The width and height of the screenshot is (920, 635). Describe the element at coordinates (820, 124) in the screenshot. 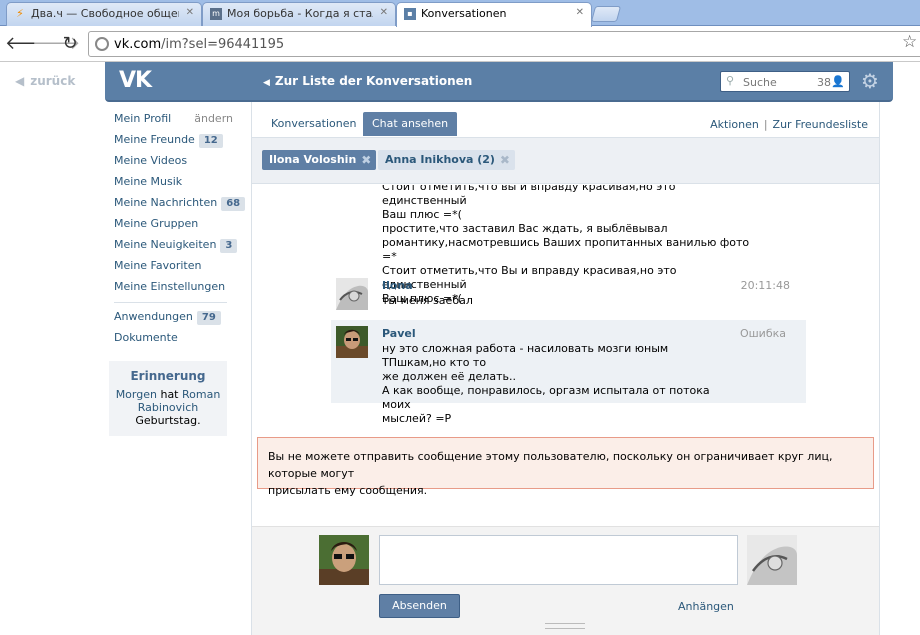

I see `friends-list-link: Zur Freundesliste` at that location.